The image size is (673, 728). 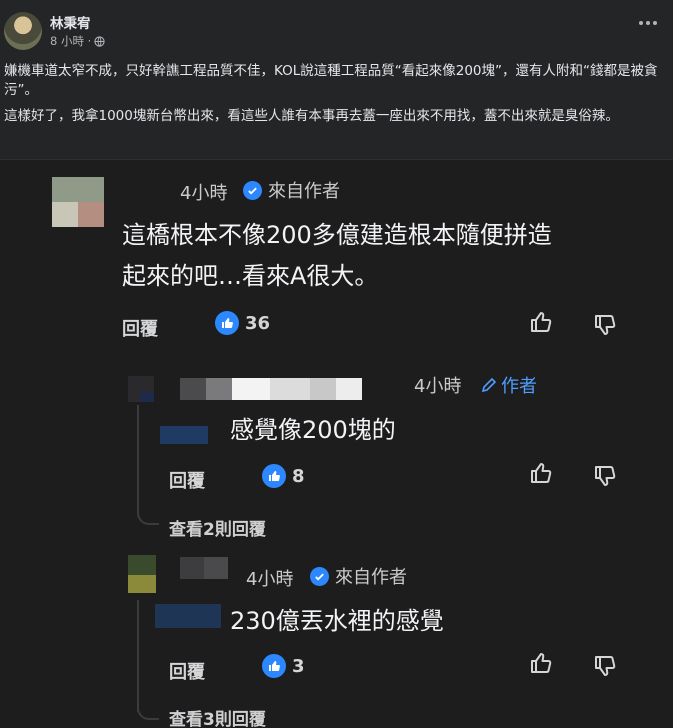 What do you see at coordinates (99, 41) in the screenshot?
I see `globe-icon` at bounding box center [99, 41].